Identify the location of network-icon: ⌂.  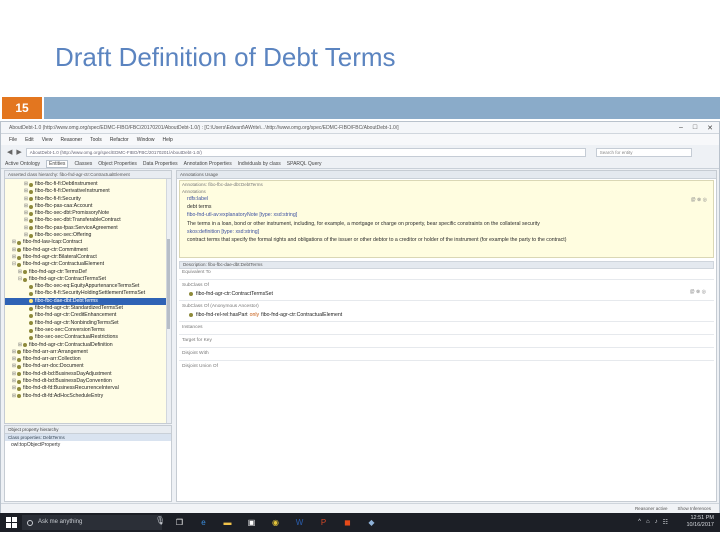
(648, 522).